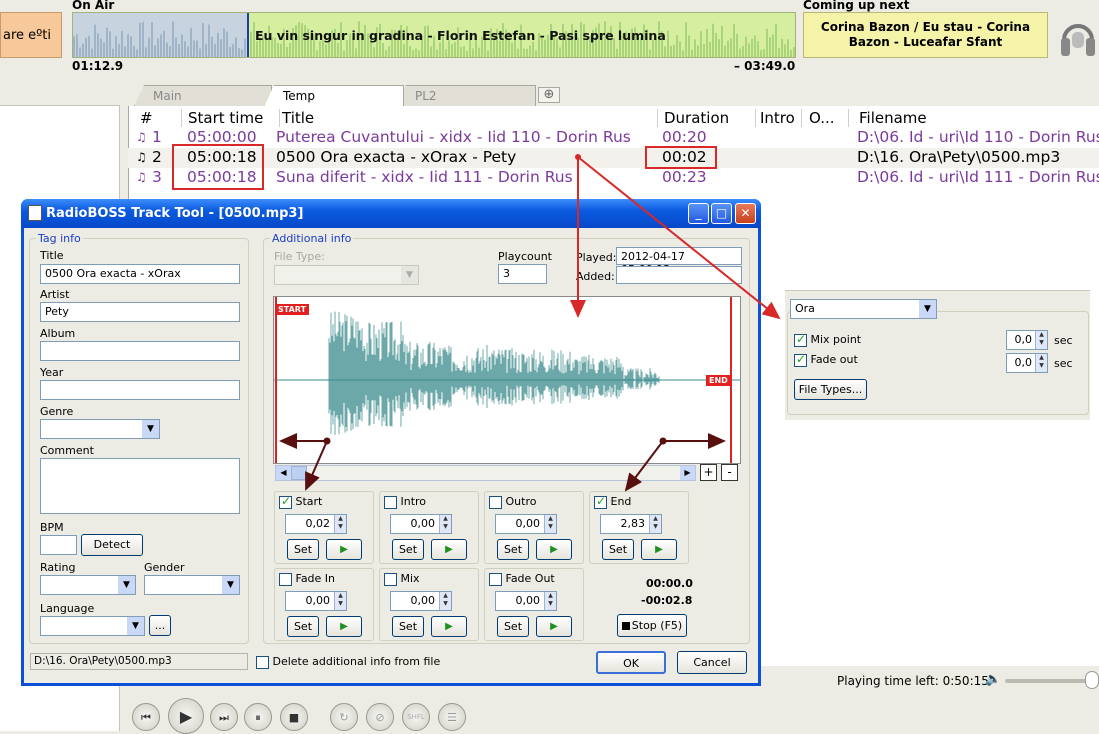 Image resolution: width=1099 pixels, height=734 pixels. I want to click on end-play-icon: ▶, so click(659, 549).